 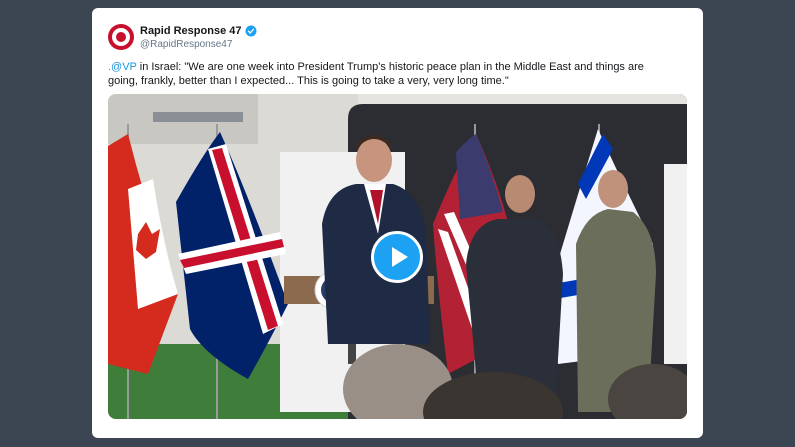 I want to click on play-button, so click(x=397, y=257).